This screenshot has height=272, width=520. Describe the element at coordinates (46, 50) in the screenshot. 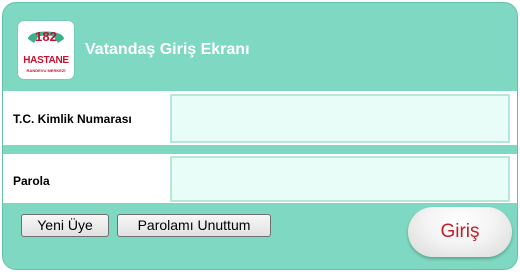

I see `hospital-logo: 182 HASTANE RANDEVU MERKEZİ` at that location.